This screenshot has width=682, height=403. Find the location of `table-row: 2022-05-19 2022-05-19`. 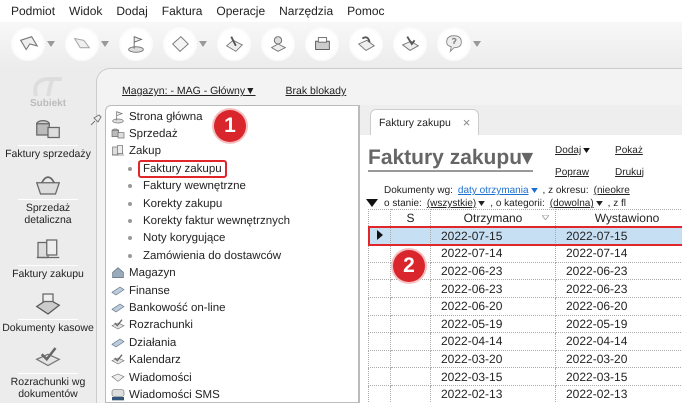

table-row: 2022-05-19 2022-05-19 is located at coordinates (525, 324).